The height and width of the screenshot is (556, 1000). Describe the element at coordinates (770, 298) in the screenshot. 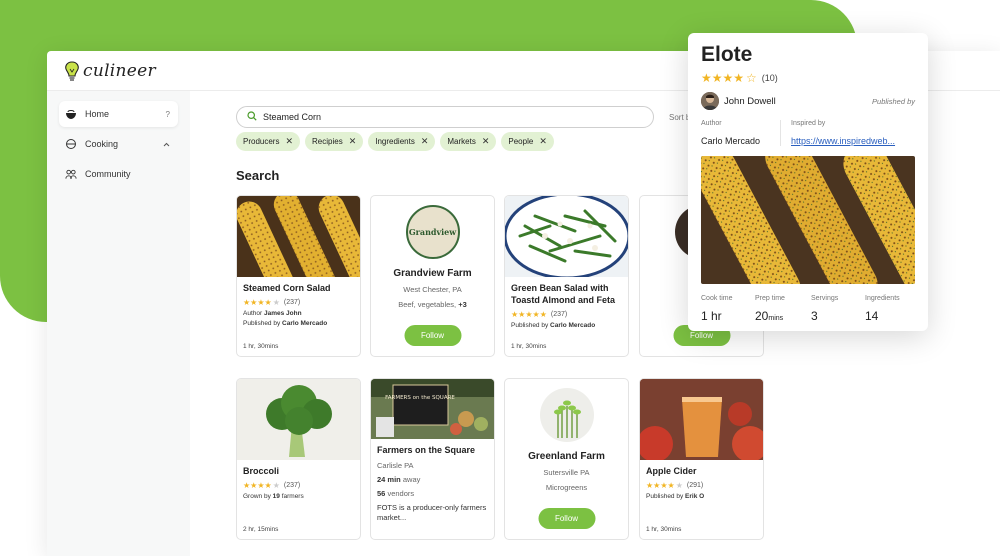

I see `stat-label: Prep time` at that location.